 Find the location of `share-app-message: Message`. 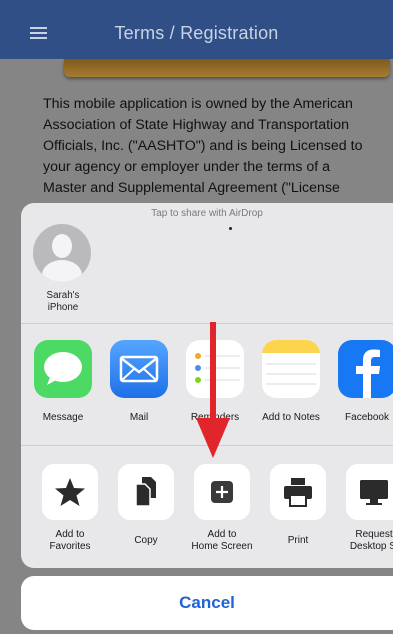

share-app-message: Message is located at coordinates (63, 381).